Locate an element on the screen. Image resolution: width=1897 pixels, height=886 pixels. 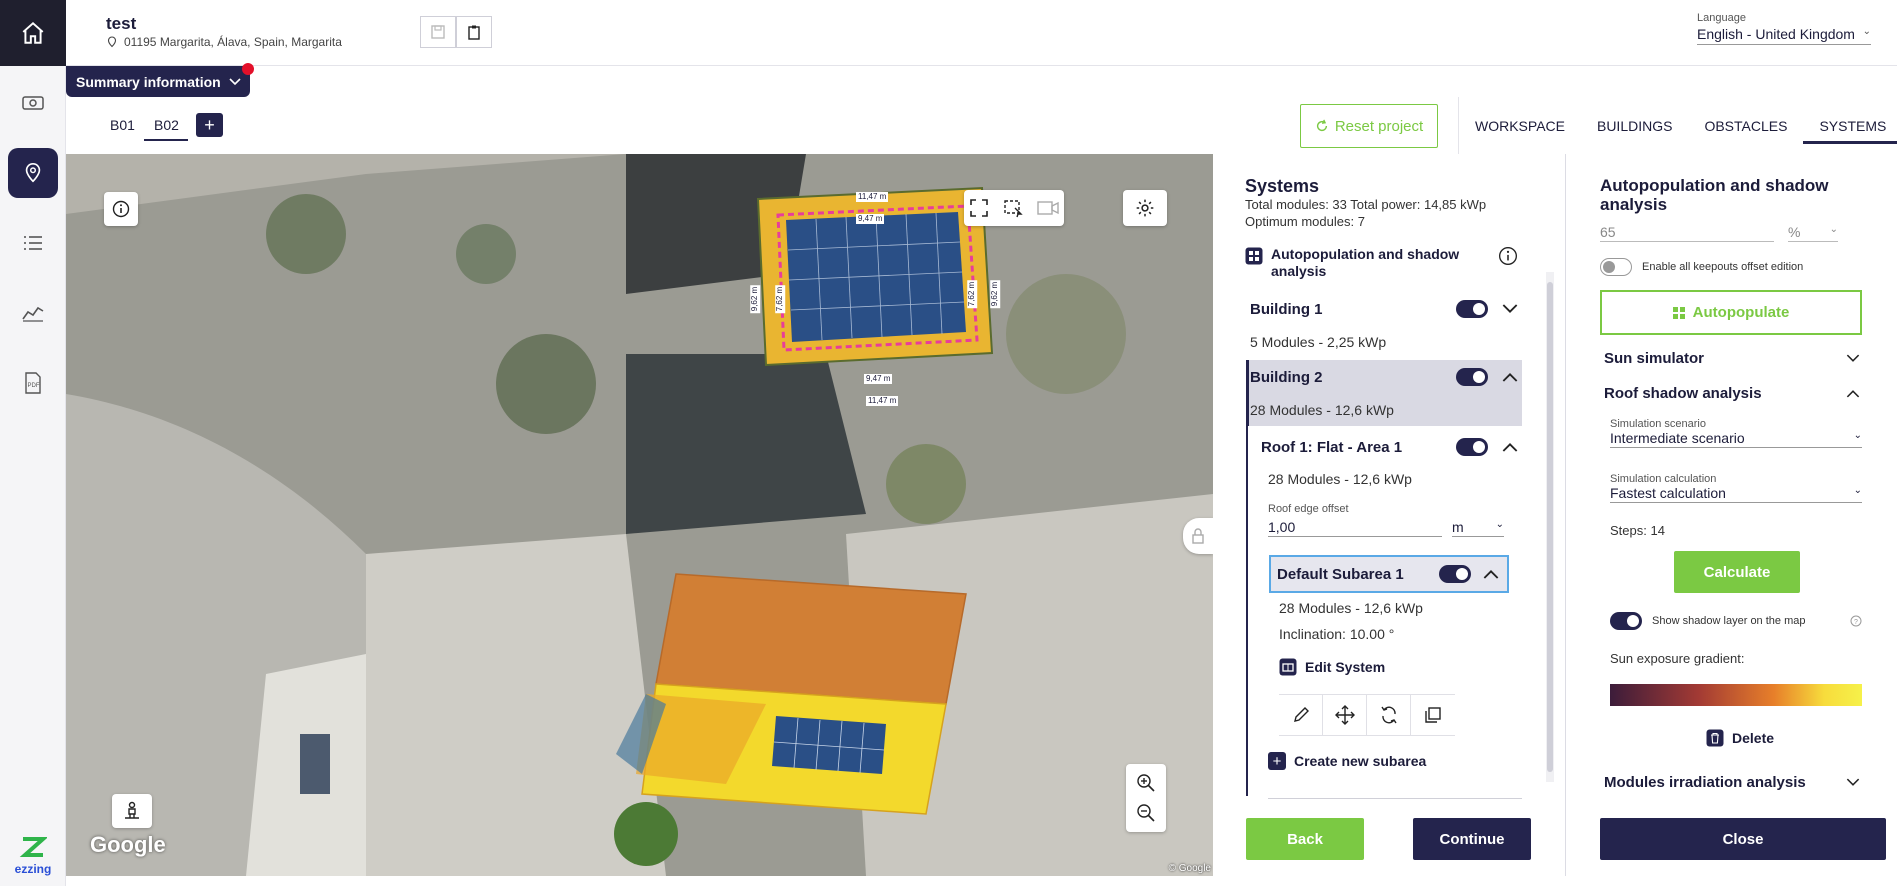
subarea-toggle is located at coordinates (1455, 574).